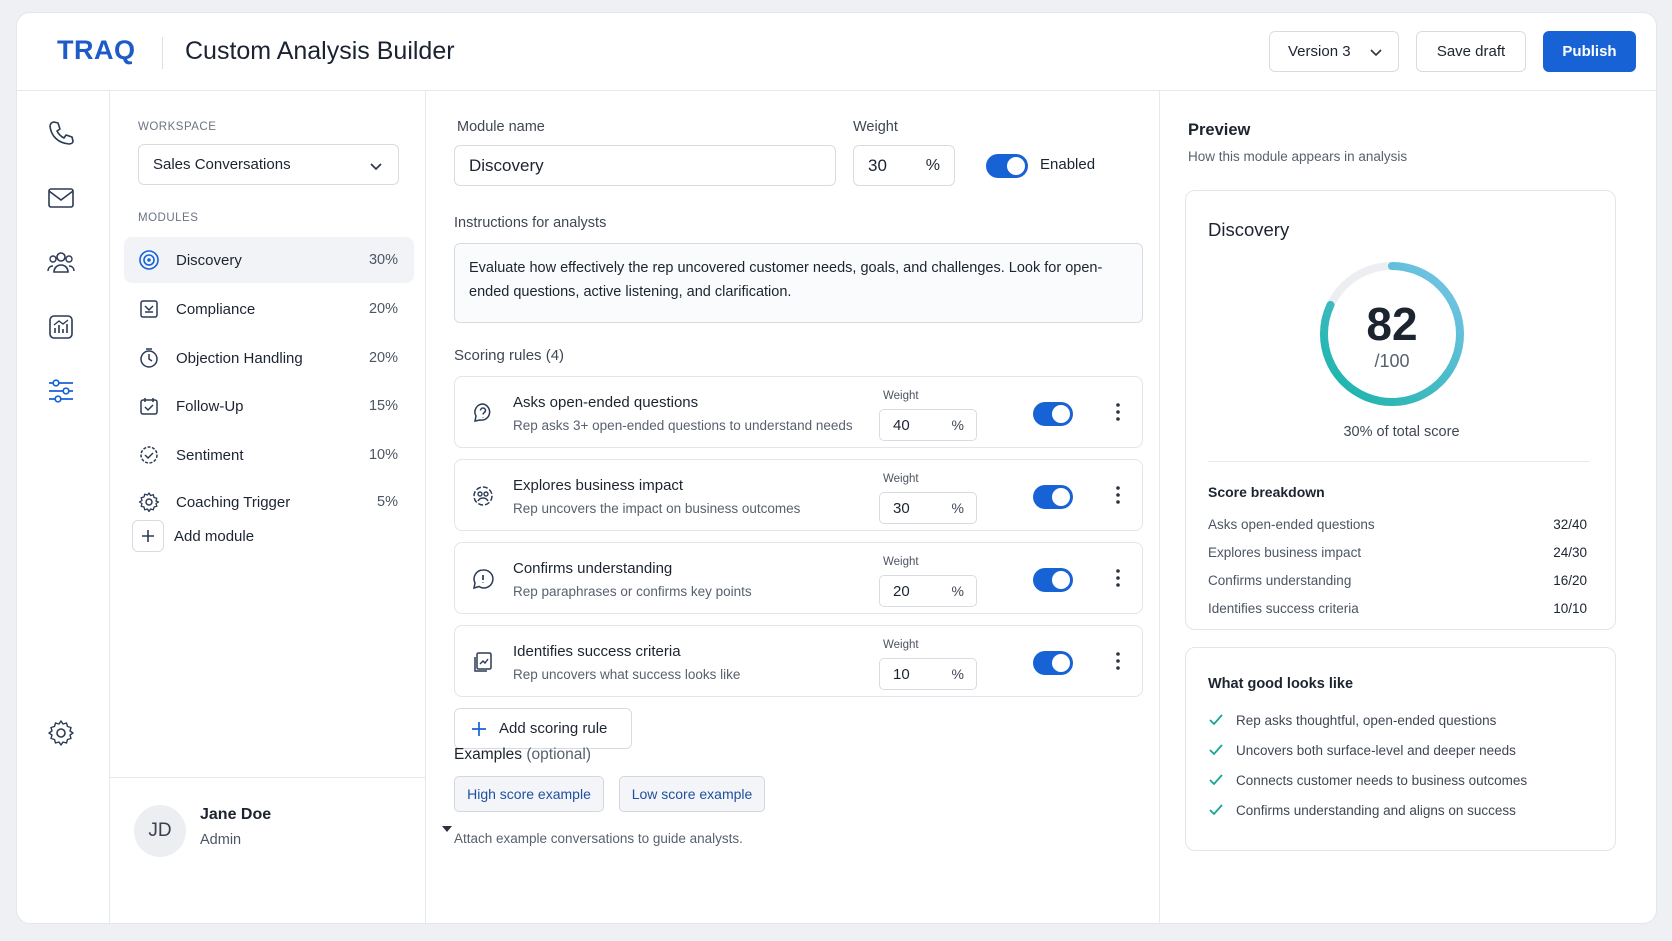 Image resolution: width=1672 pixels, height=941 pixels. What do you see at coordinates (383, 406) in the screenshot?
I see `module-item-weight: 15%` at bounding box center [383, 406].